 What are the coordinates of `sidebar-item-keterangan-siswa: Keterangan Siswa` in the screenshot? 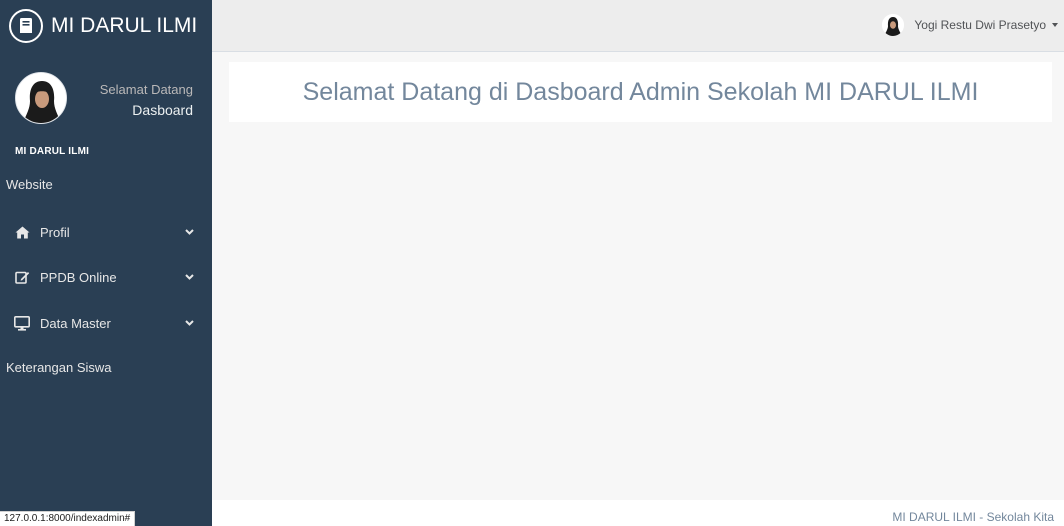 It's located at (106, 367).